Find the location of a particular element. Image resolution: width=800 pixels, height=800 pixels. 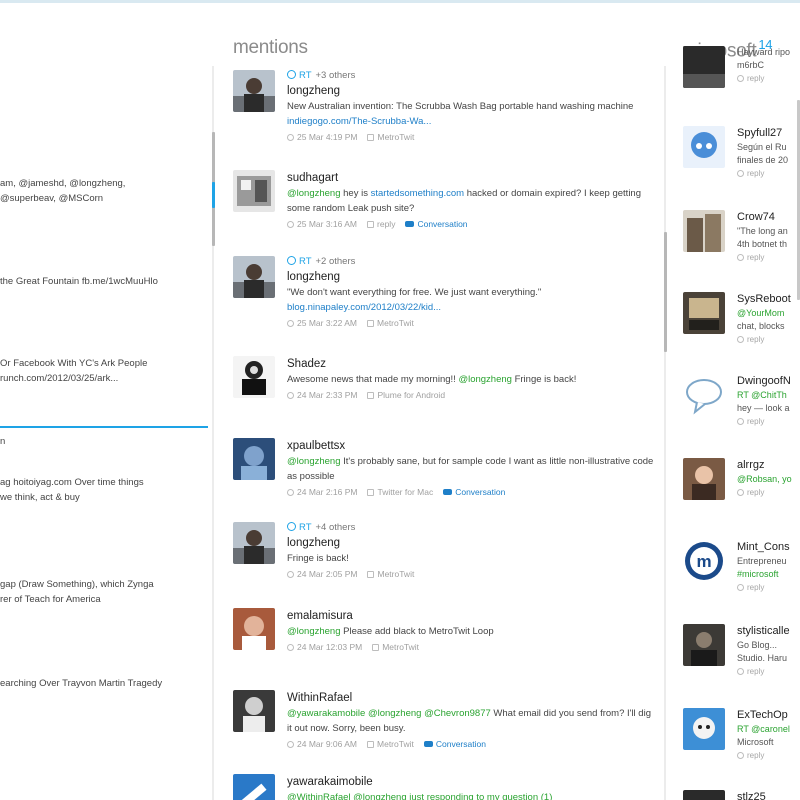

retweet-tag: RT is located at coordinates (305, 527).